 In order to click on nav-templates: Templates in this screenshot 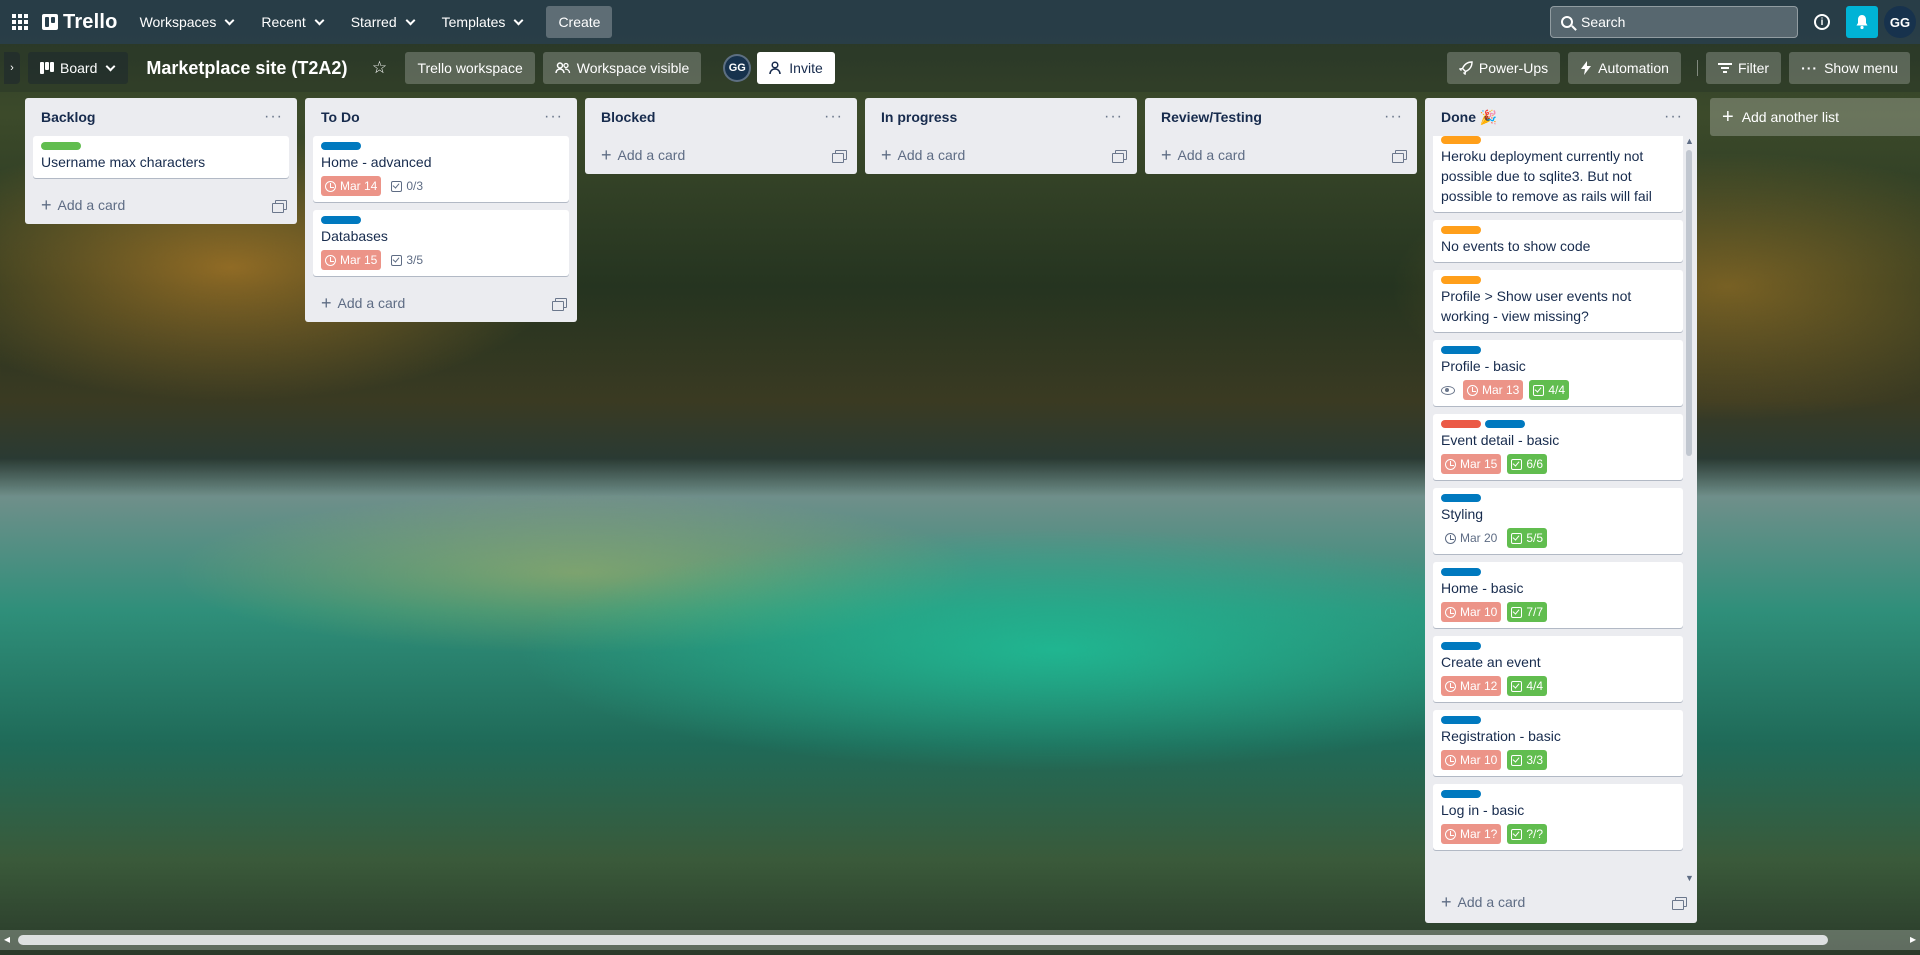, I will do `click(483, 22)`.